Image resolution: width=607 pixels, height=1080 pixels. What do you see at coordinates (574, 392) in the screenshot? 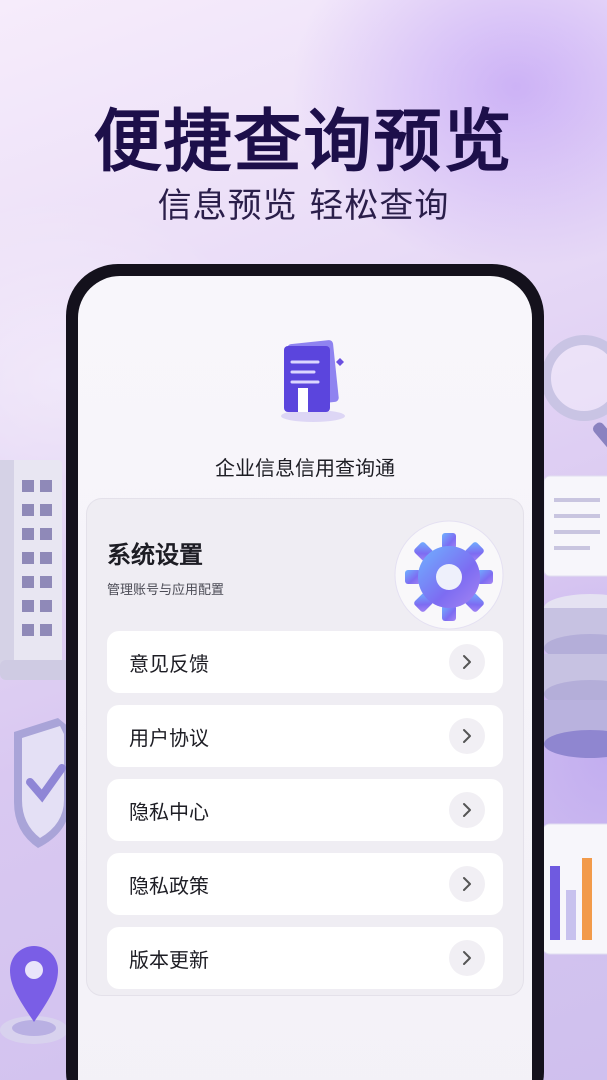
I see `magnifier-icon` at bounding box center [574, 392].